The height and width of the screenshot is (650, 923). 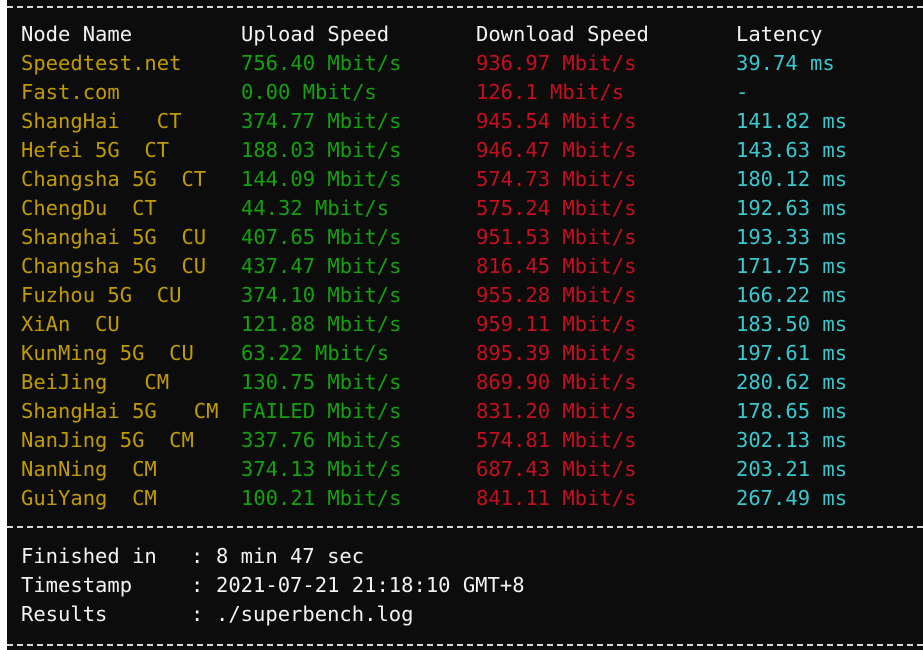 I want to click on node-name-cell: KunMing 5G CU, so click(x=107, y=353).